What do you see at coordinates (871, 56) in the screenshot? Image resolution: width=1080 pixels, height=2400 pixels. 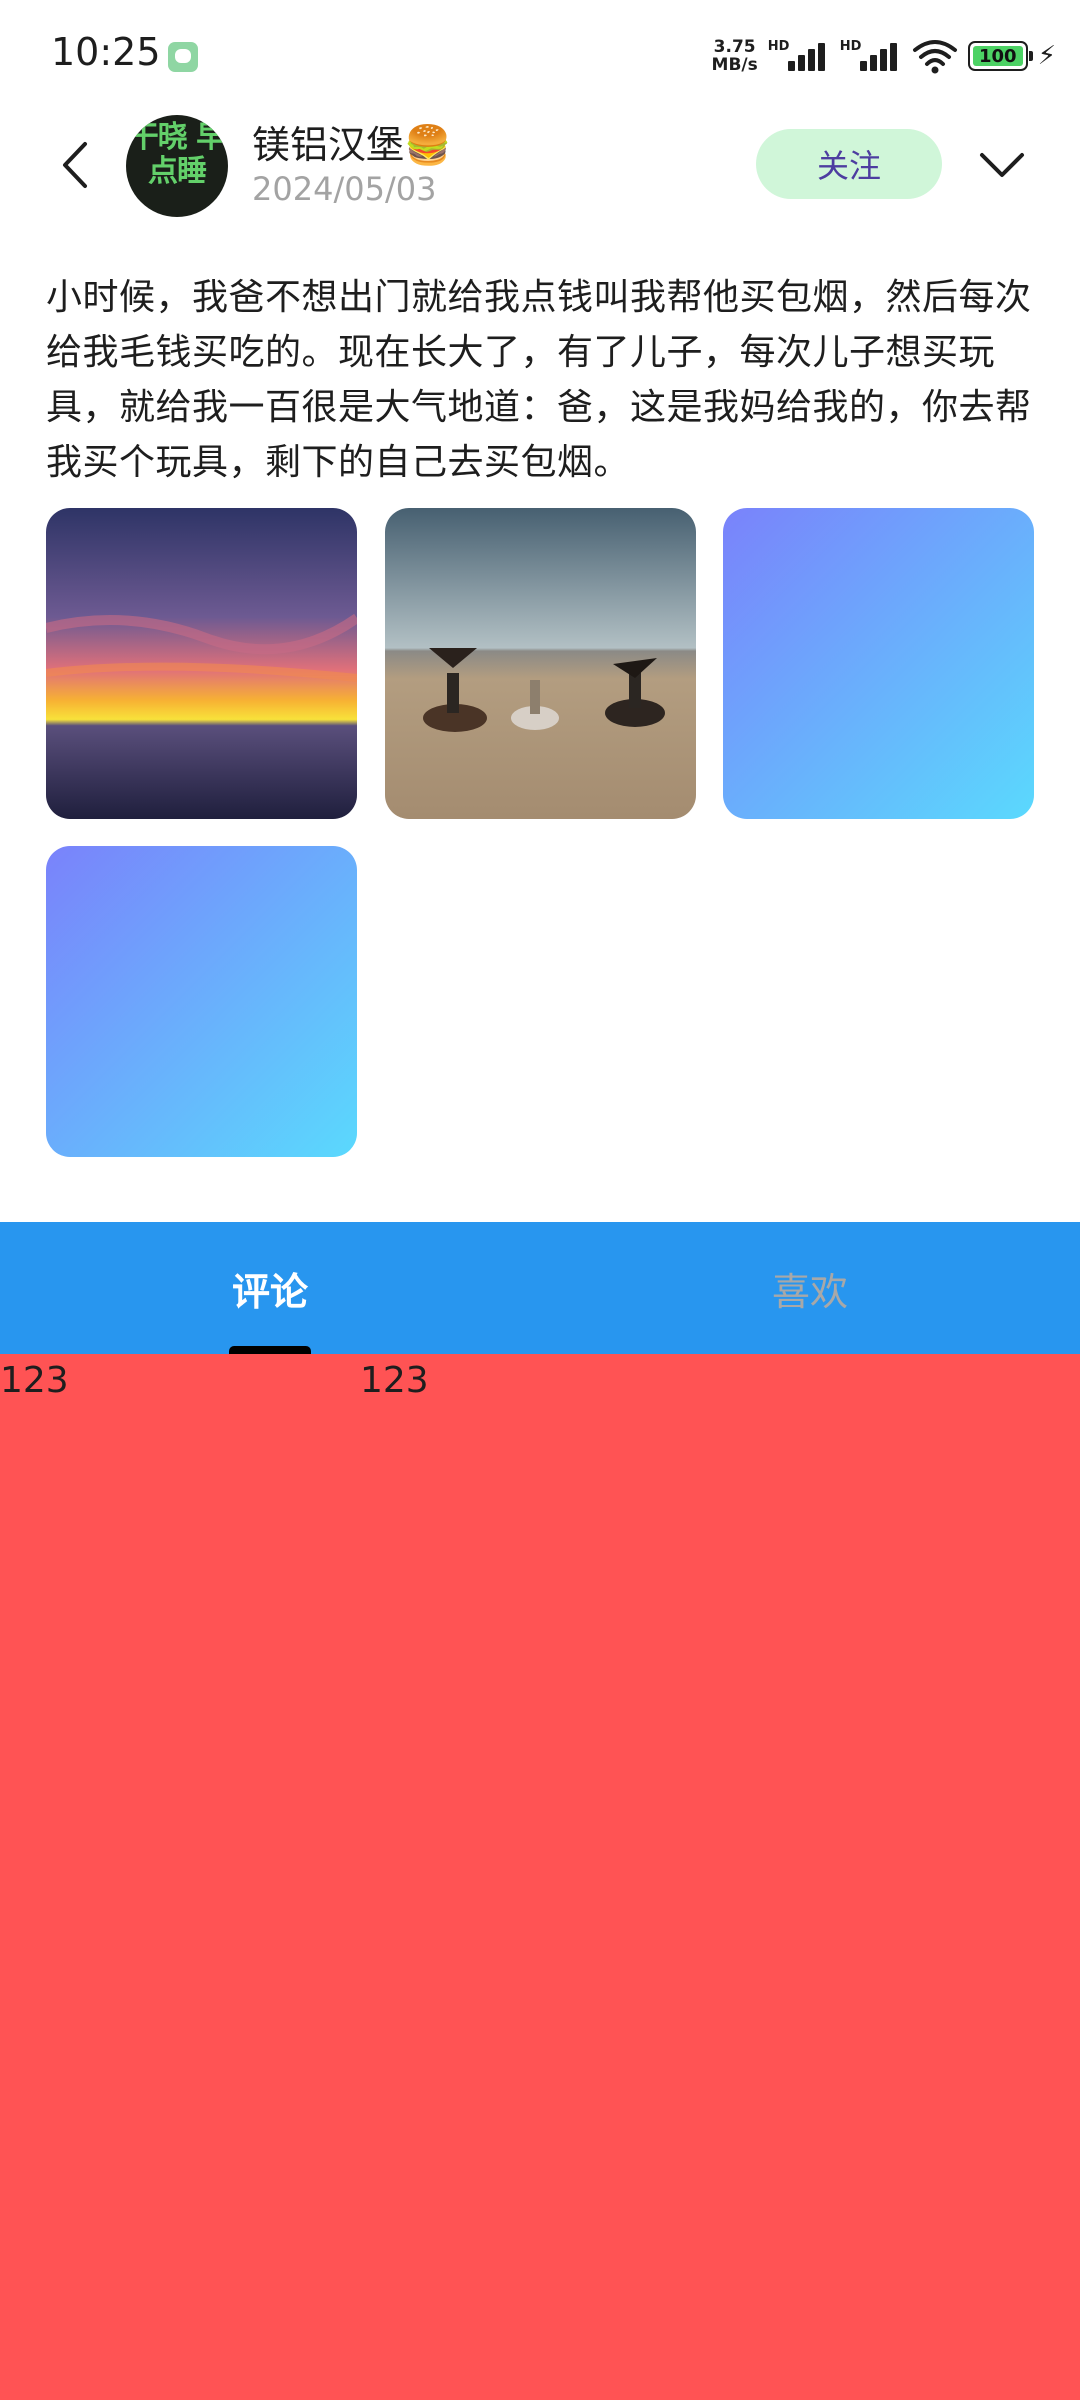 I see `signal-icon-2: HD` at bounding box center [871, 56].